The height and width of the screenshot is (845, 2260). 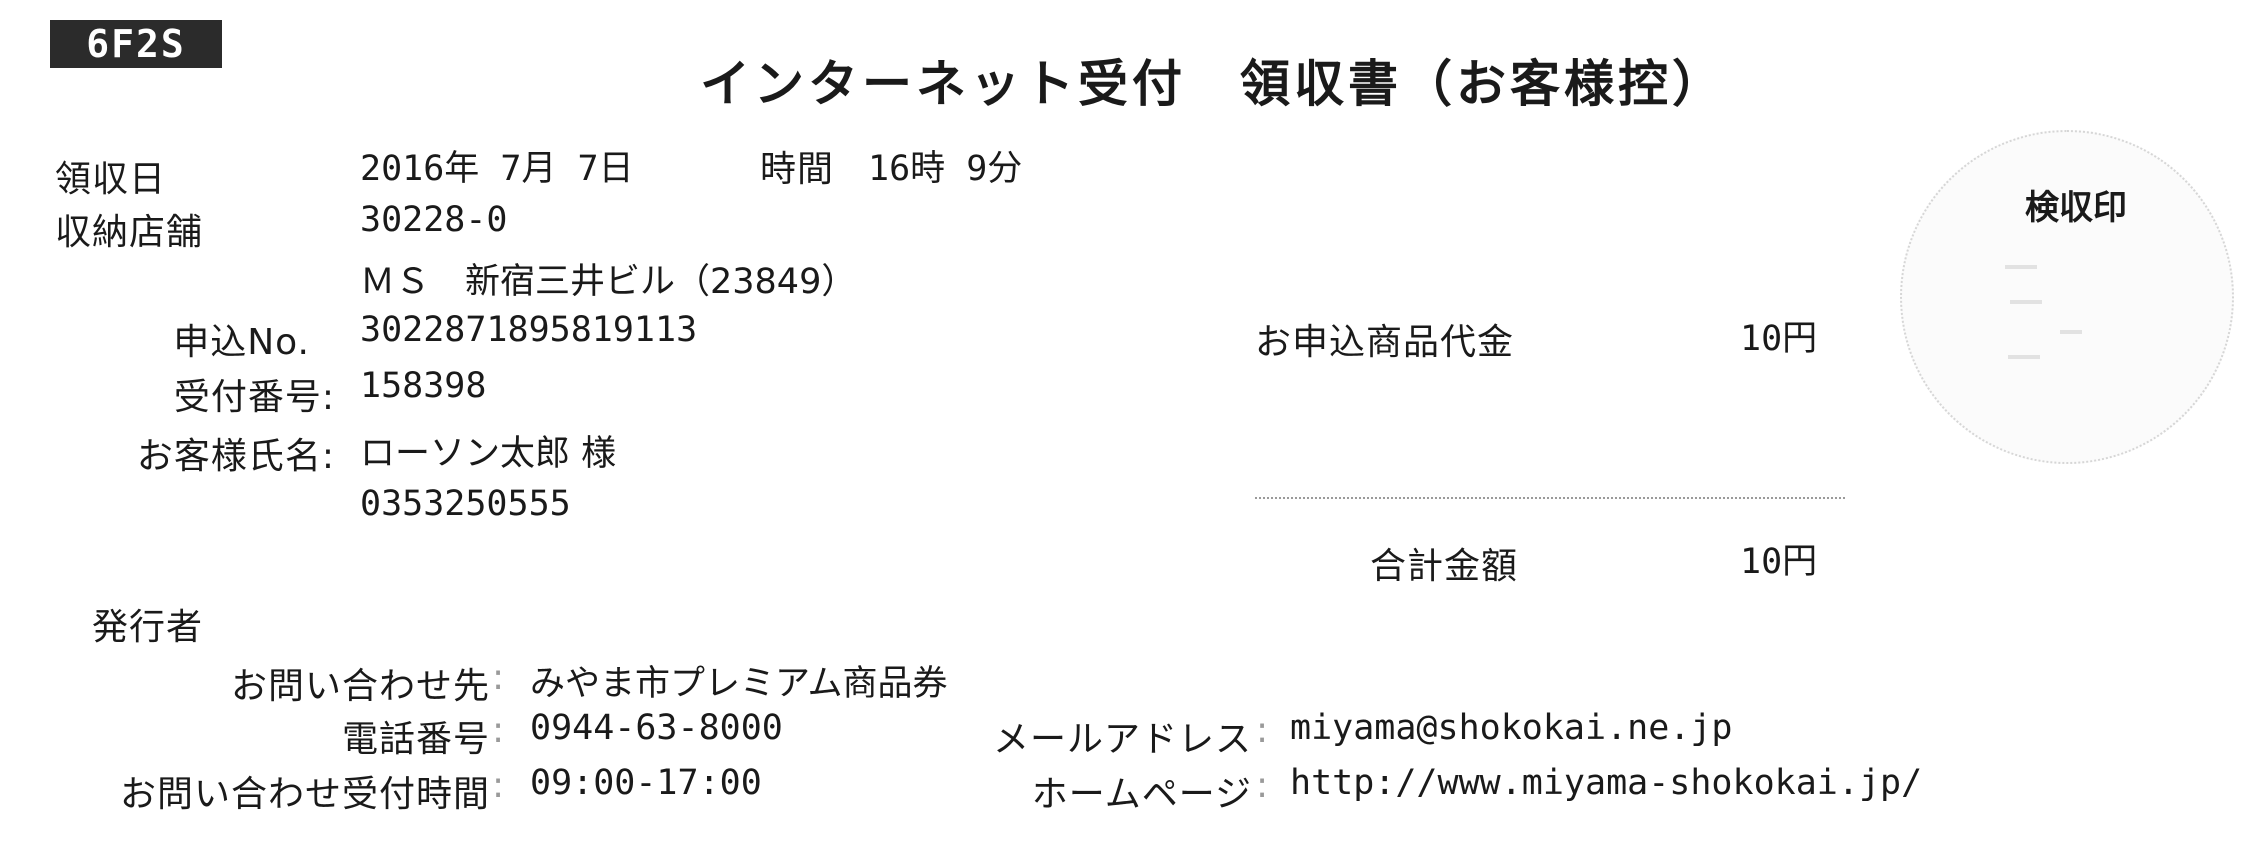 I want to click on contact-value: みやま市プレミアム商品券, so click(x=739, y=684).